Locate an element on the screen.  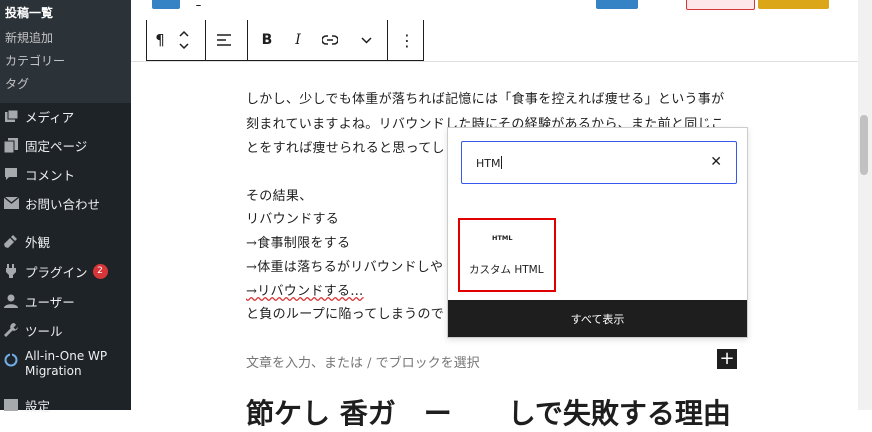
sidebar-item-pages: 固定ページ is located at coordinates (65, 145).